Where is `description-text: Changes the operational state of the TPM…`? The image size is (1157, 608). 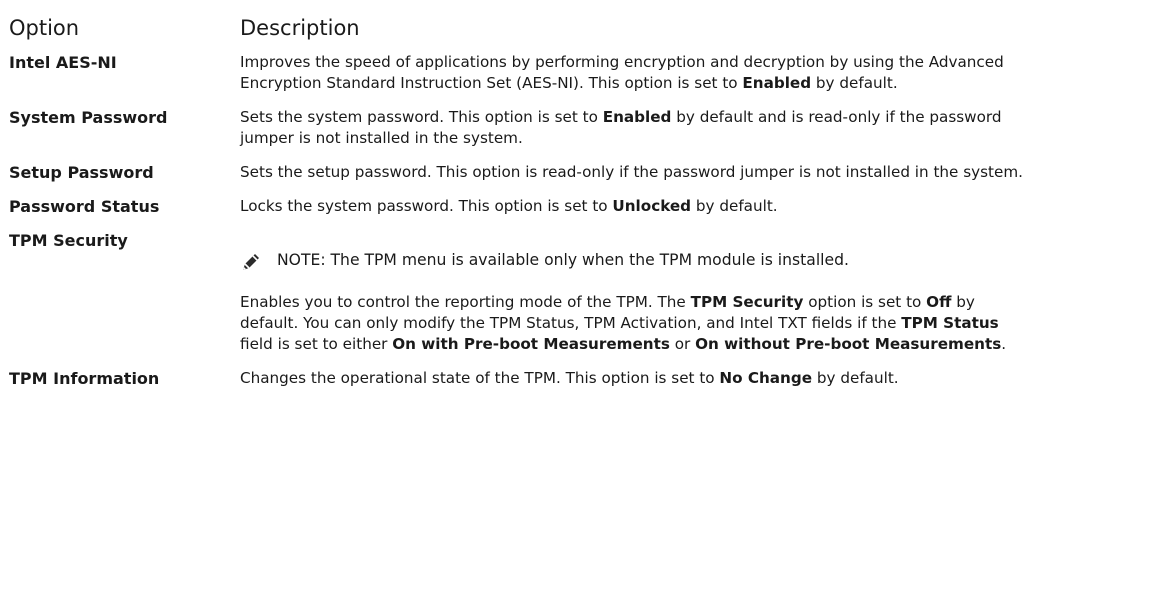 description-text: Changes the operational state of the TPM… is located at coordinates (632, 378).